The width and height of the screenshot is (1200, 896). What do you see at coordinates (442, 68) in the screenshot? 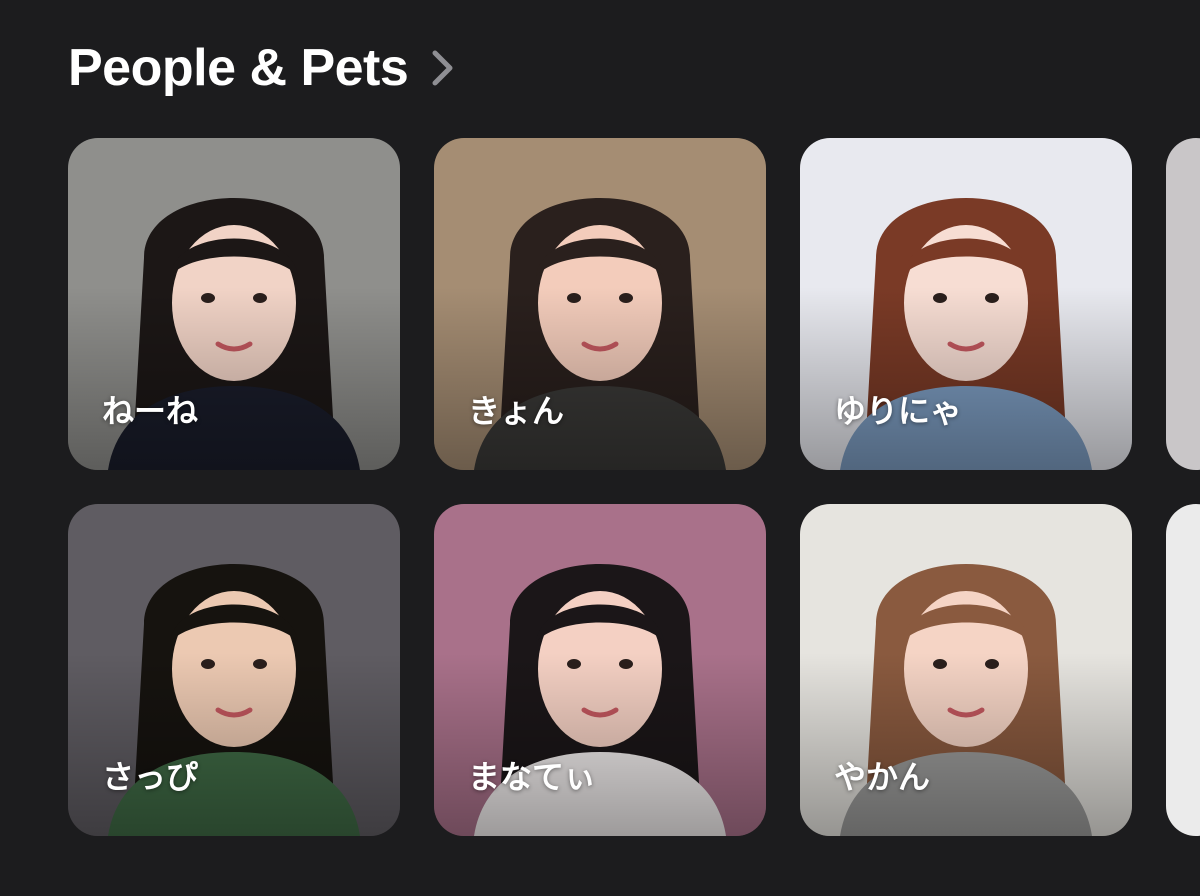
I see `chevron-right-icon` at bounding box center [442, 68].